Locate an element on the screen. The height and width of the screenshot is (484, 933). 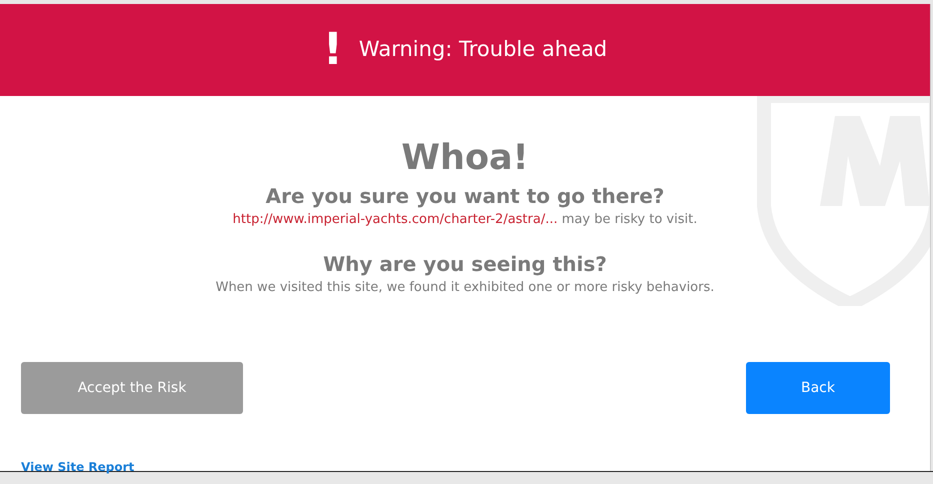
action-button: Accept the Risk is located at coordinates (132, 388).